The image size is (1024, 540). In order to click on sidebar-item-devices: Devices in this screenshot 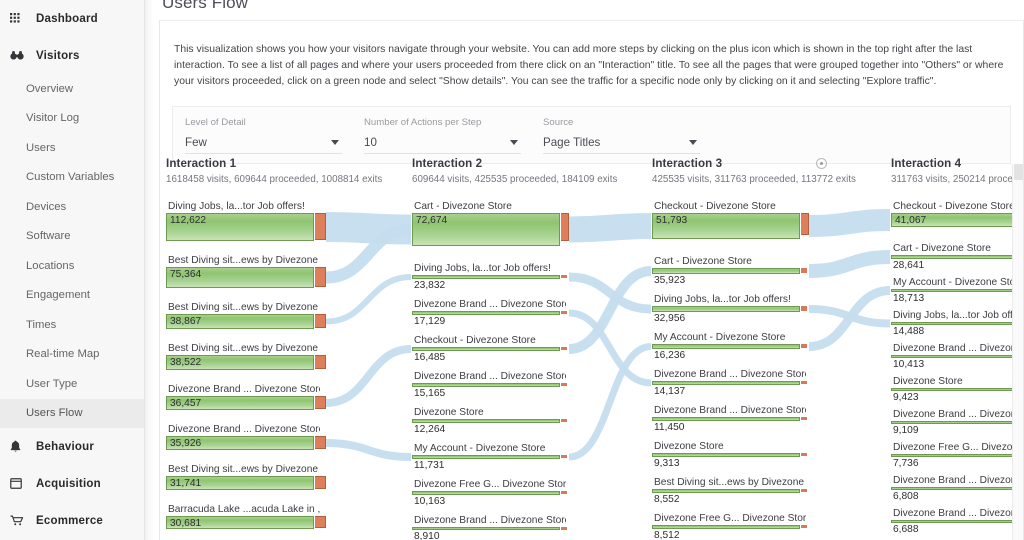, I will do `click(72, 207)`.